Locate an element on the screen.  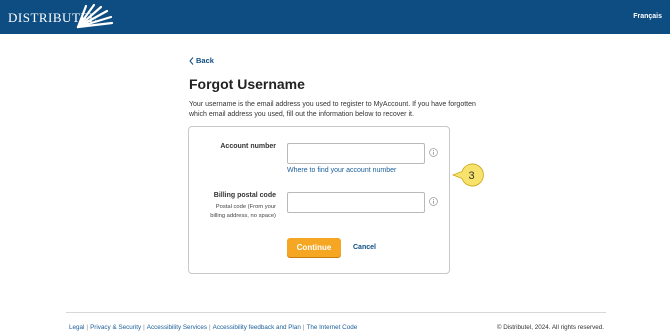
back-link: Back is located at coordinates (201, 60).